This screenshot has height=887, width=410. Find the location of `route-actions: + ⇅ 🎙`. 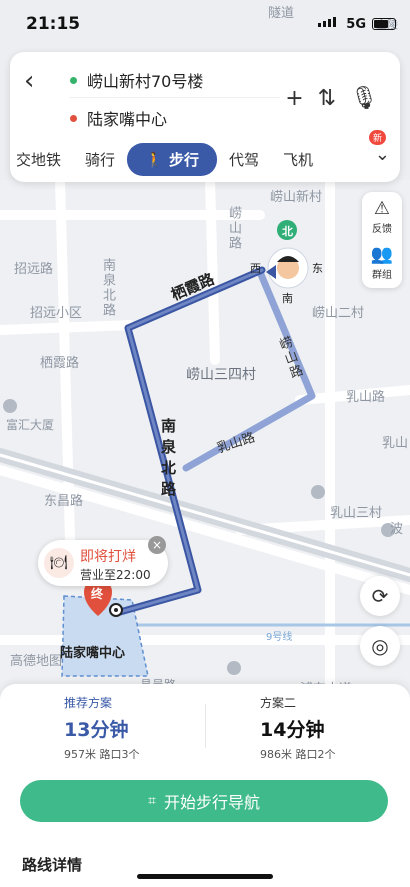

route-actions: + ⇅ 🎙 is located at coordinates (331, 98).